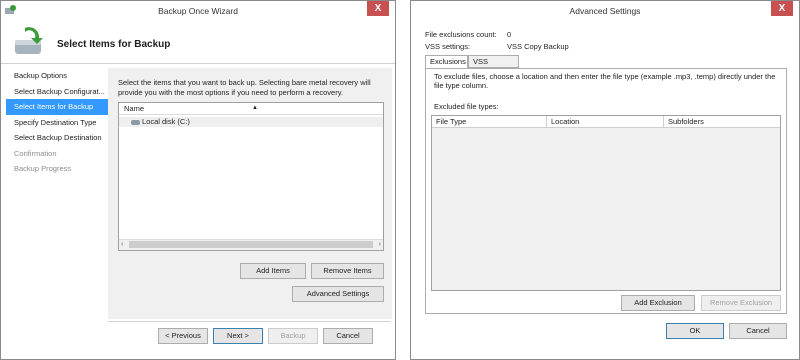 This screenshot has width=800, height=360. Describe the element at coordinates (658, 303) in the screenshot. I see `add-exclusion-button: Add Exclusion` at that location.